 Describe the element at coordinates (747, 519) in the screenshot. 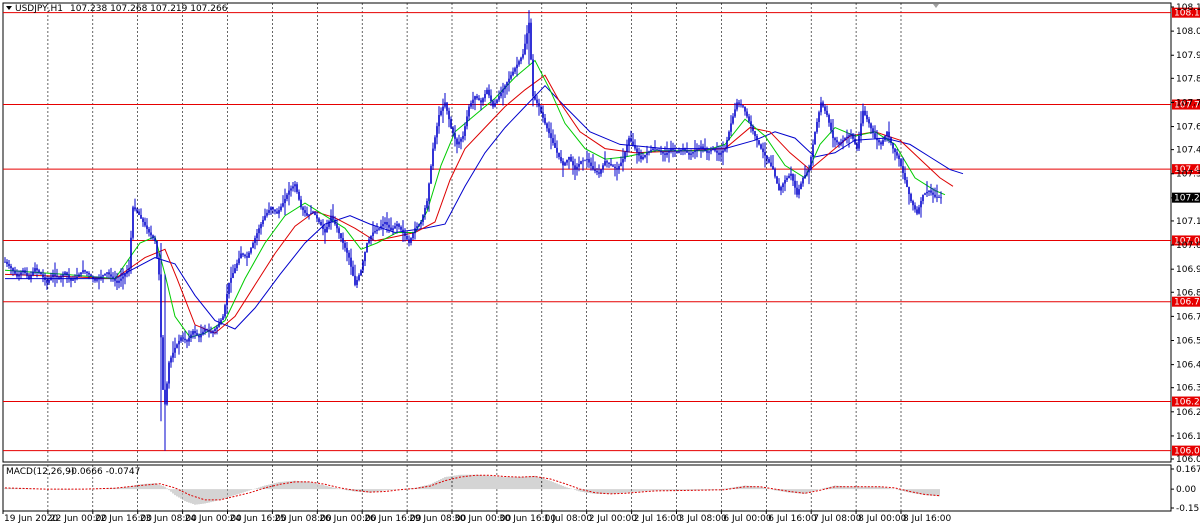

I see `x-tick-label: 6 Jul 00:00` at that location.